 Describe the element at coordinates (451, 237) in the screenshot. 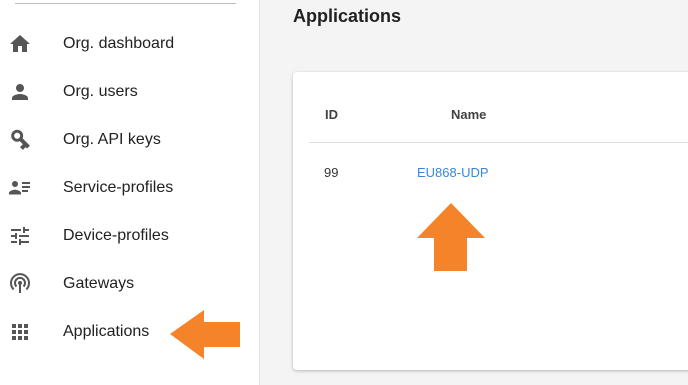

I see `annotation-arrow-up-icon` at that location.